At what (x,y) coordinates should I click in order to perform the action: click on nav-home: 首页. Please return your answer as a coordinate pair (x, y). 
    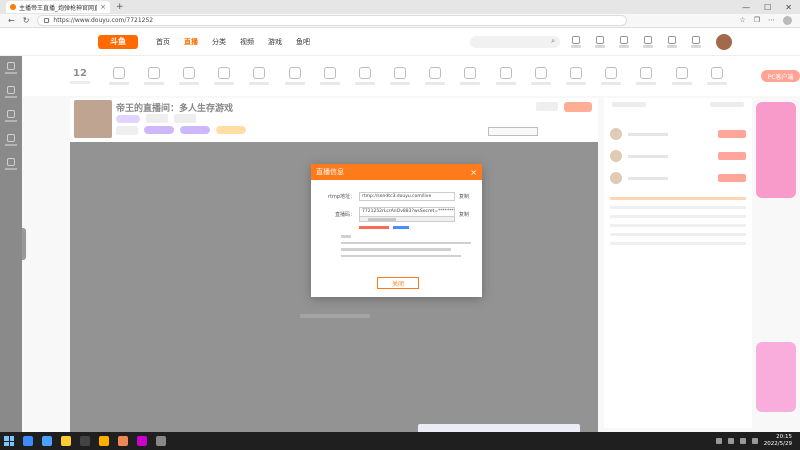
    Looking at the image, I should click on (163, 42).